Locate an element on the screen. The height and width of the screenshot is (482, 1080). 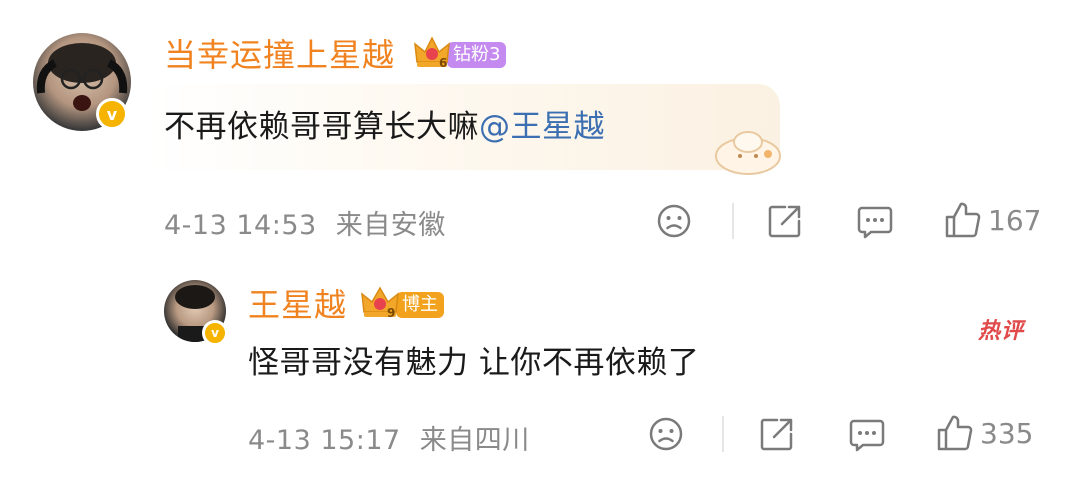
like-count: 167 is located at coordinates (1015, 220).